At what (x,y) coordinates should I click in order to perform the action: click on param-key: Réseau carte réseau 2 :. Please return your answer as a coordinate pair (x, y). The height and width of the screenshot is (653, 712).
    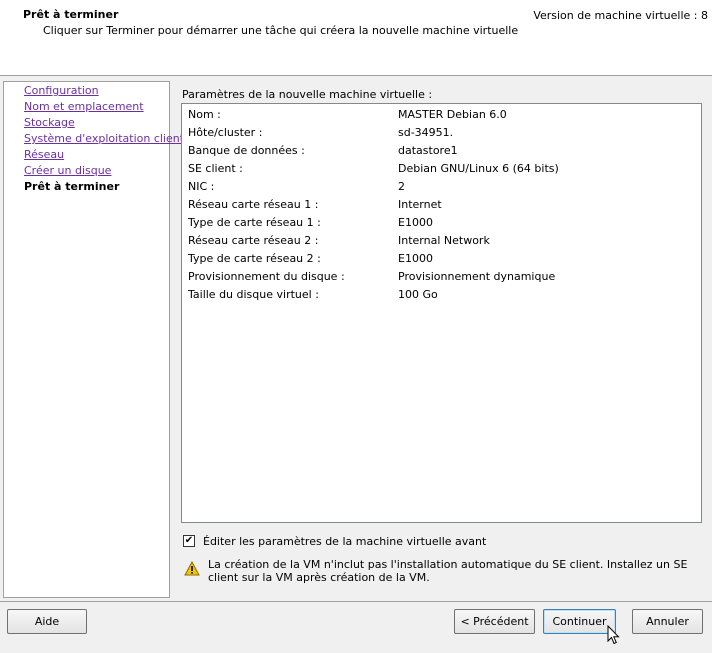
    Looking at the image, I should click on (253, 240).